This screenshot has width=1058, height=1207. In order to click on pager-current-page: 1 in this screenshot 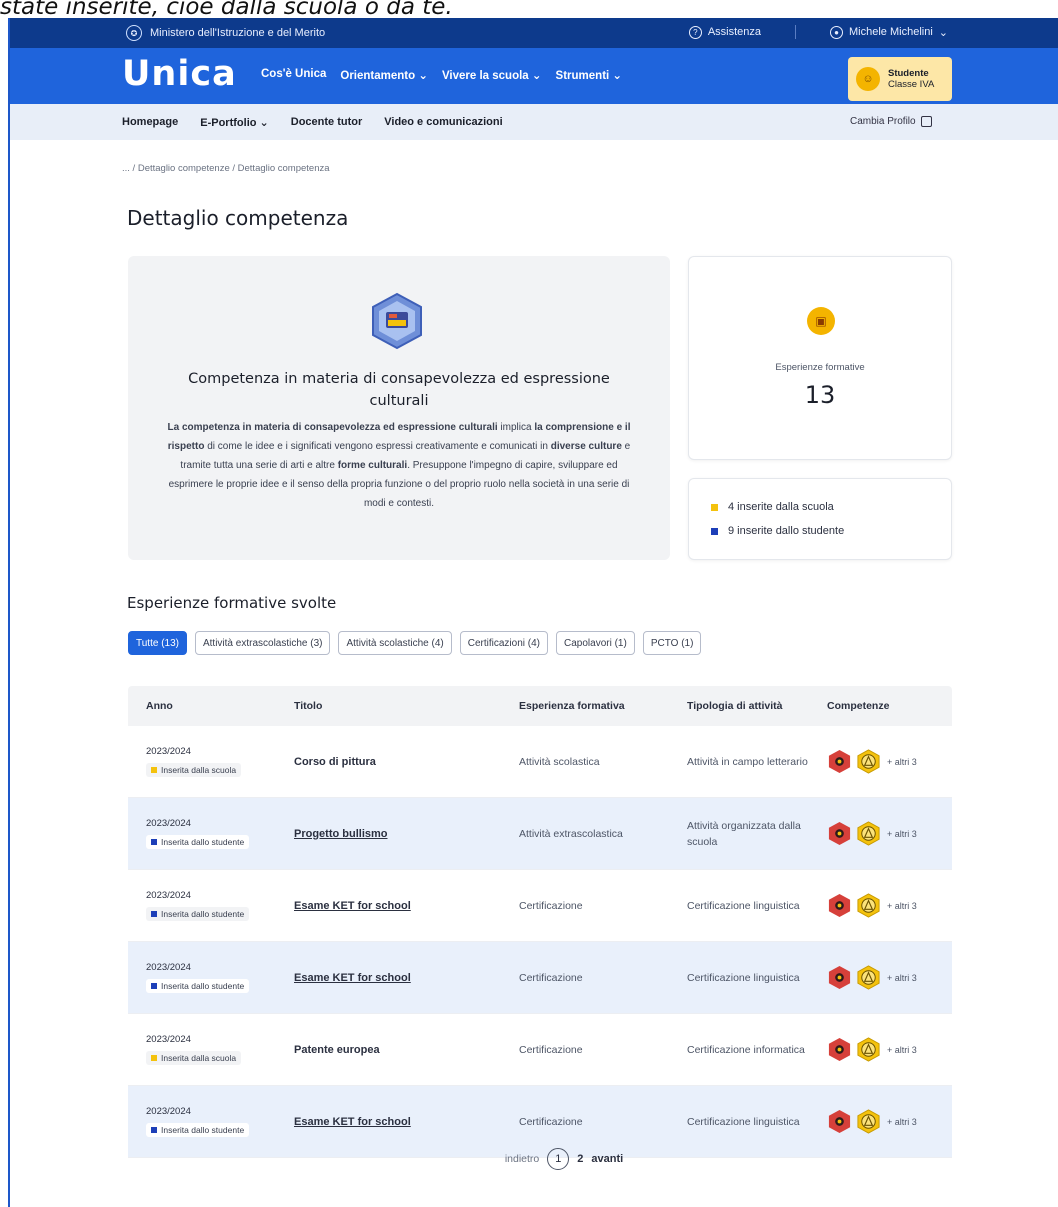, I will do `click(558, 1159)`.